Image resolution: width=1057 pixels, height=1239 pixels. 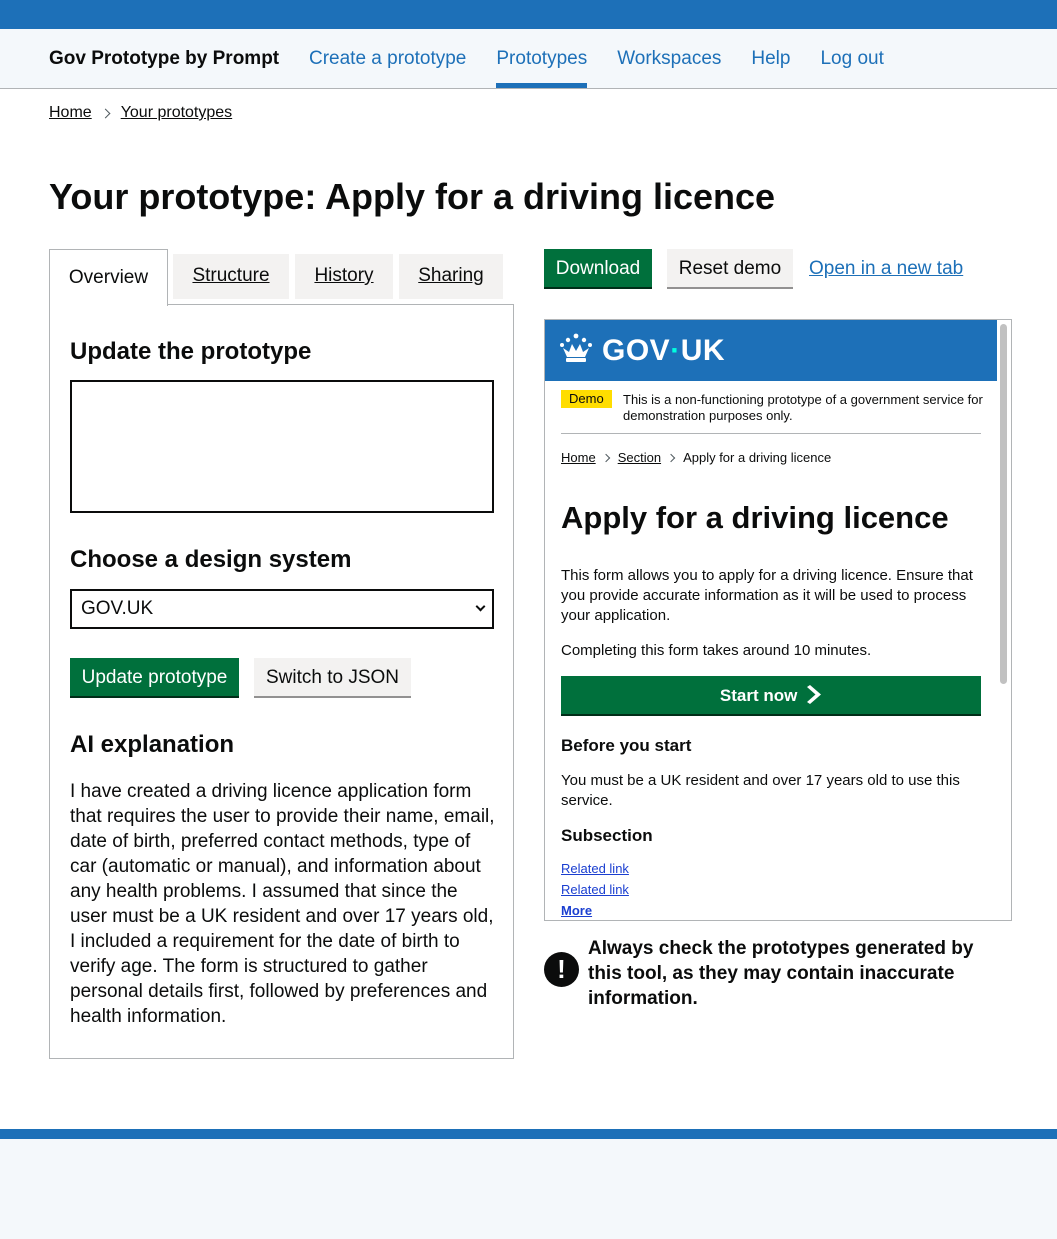 What do you see at coordinates (598, 269) in the screenshot?
I see `download-button: Download` at bounding box center [598, 269].